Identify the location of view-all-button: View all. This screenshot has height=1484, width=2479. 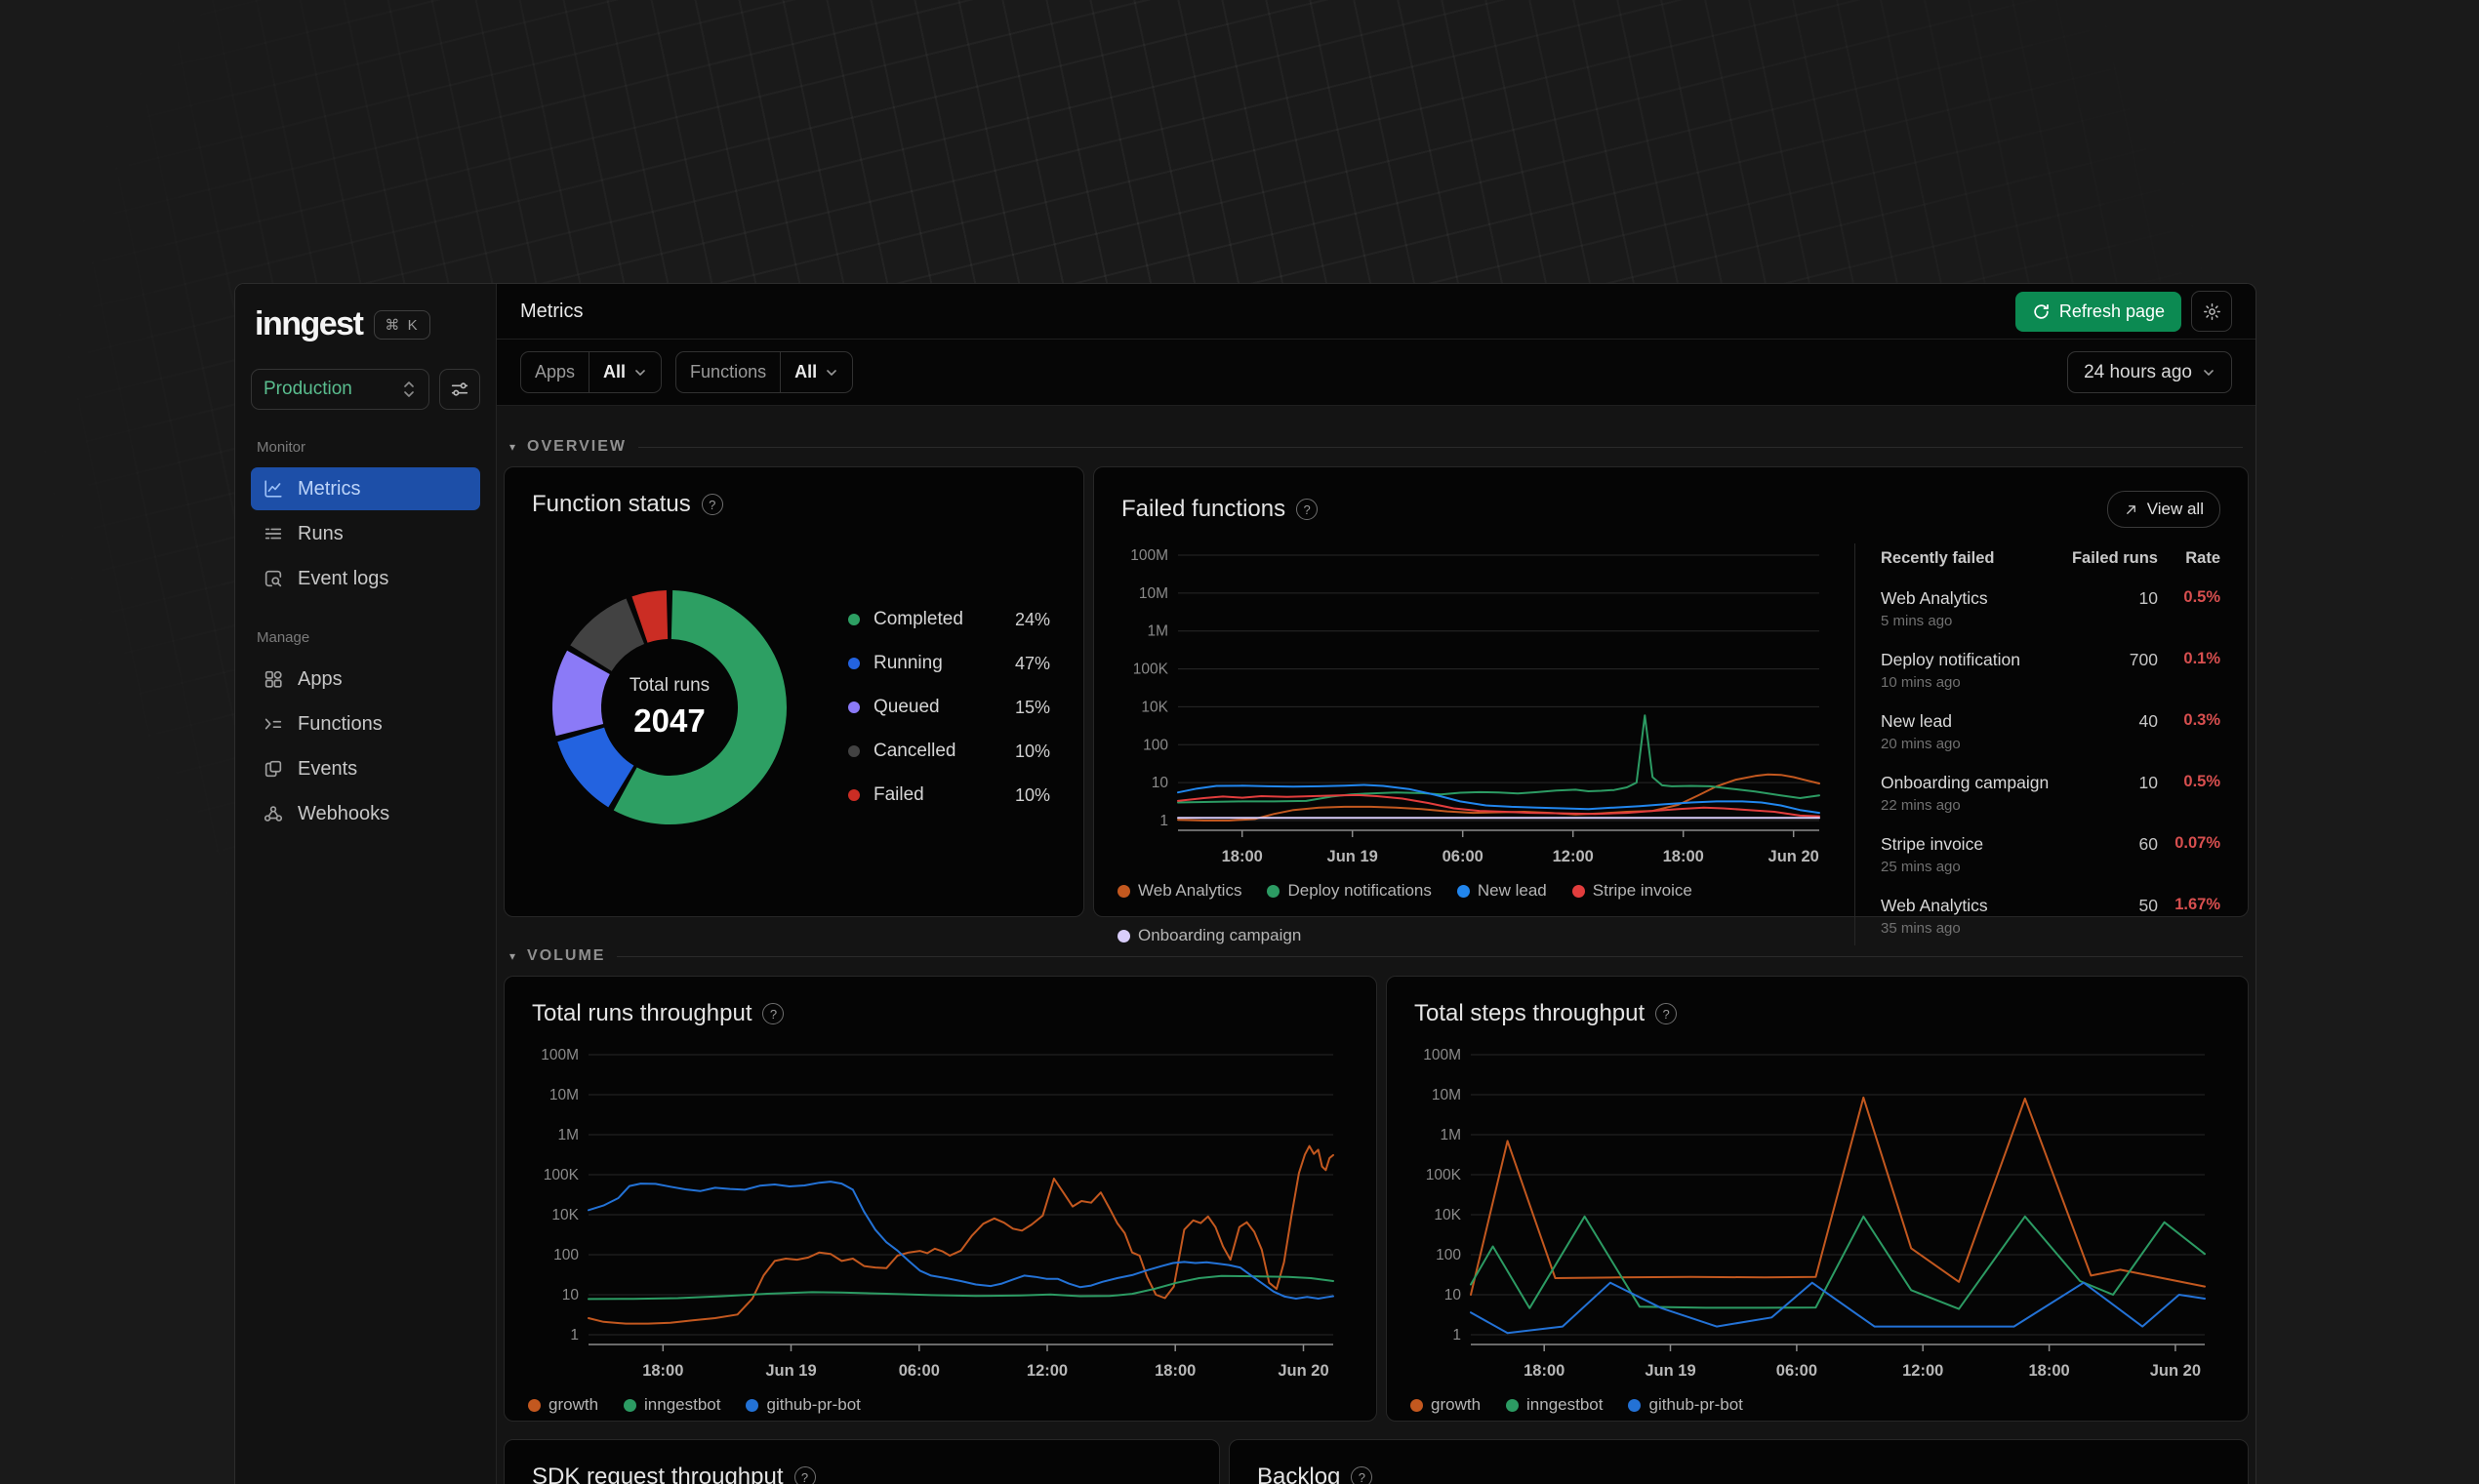
(2163, 509).